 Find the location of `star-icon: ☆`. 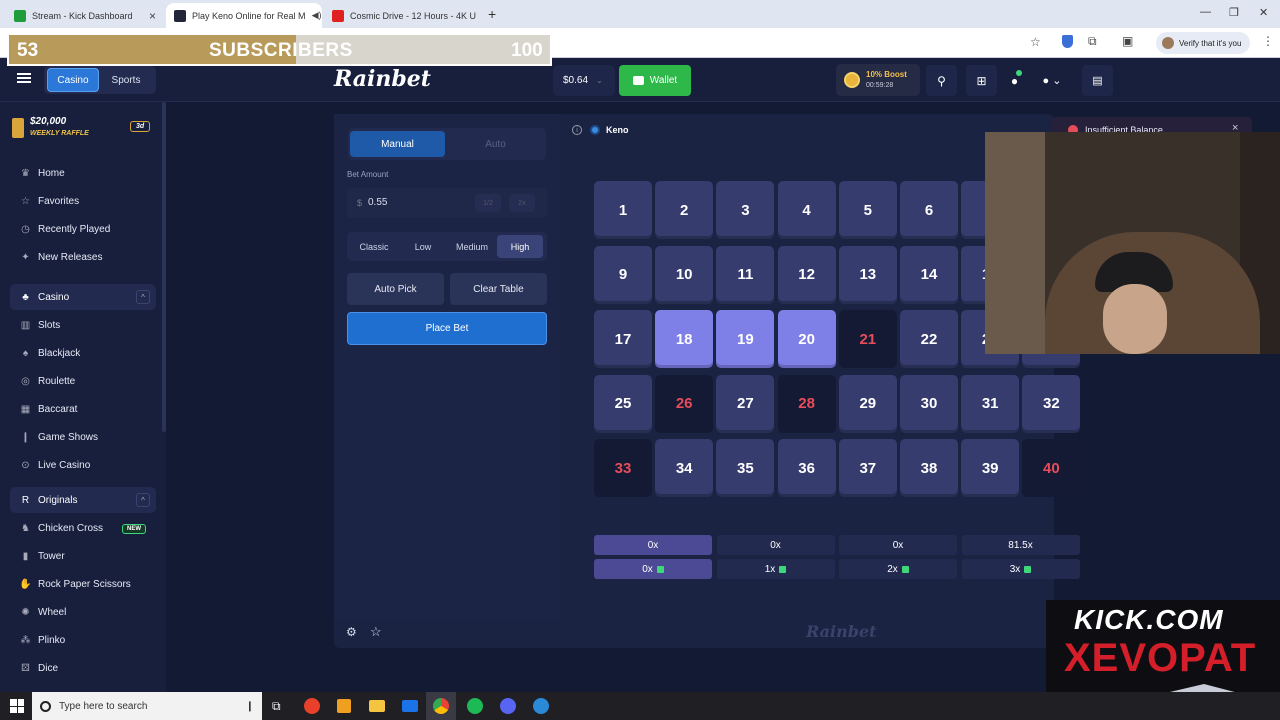

star-icon: ☆ is located at coordinates (1035, 42).